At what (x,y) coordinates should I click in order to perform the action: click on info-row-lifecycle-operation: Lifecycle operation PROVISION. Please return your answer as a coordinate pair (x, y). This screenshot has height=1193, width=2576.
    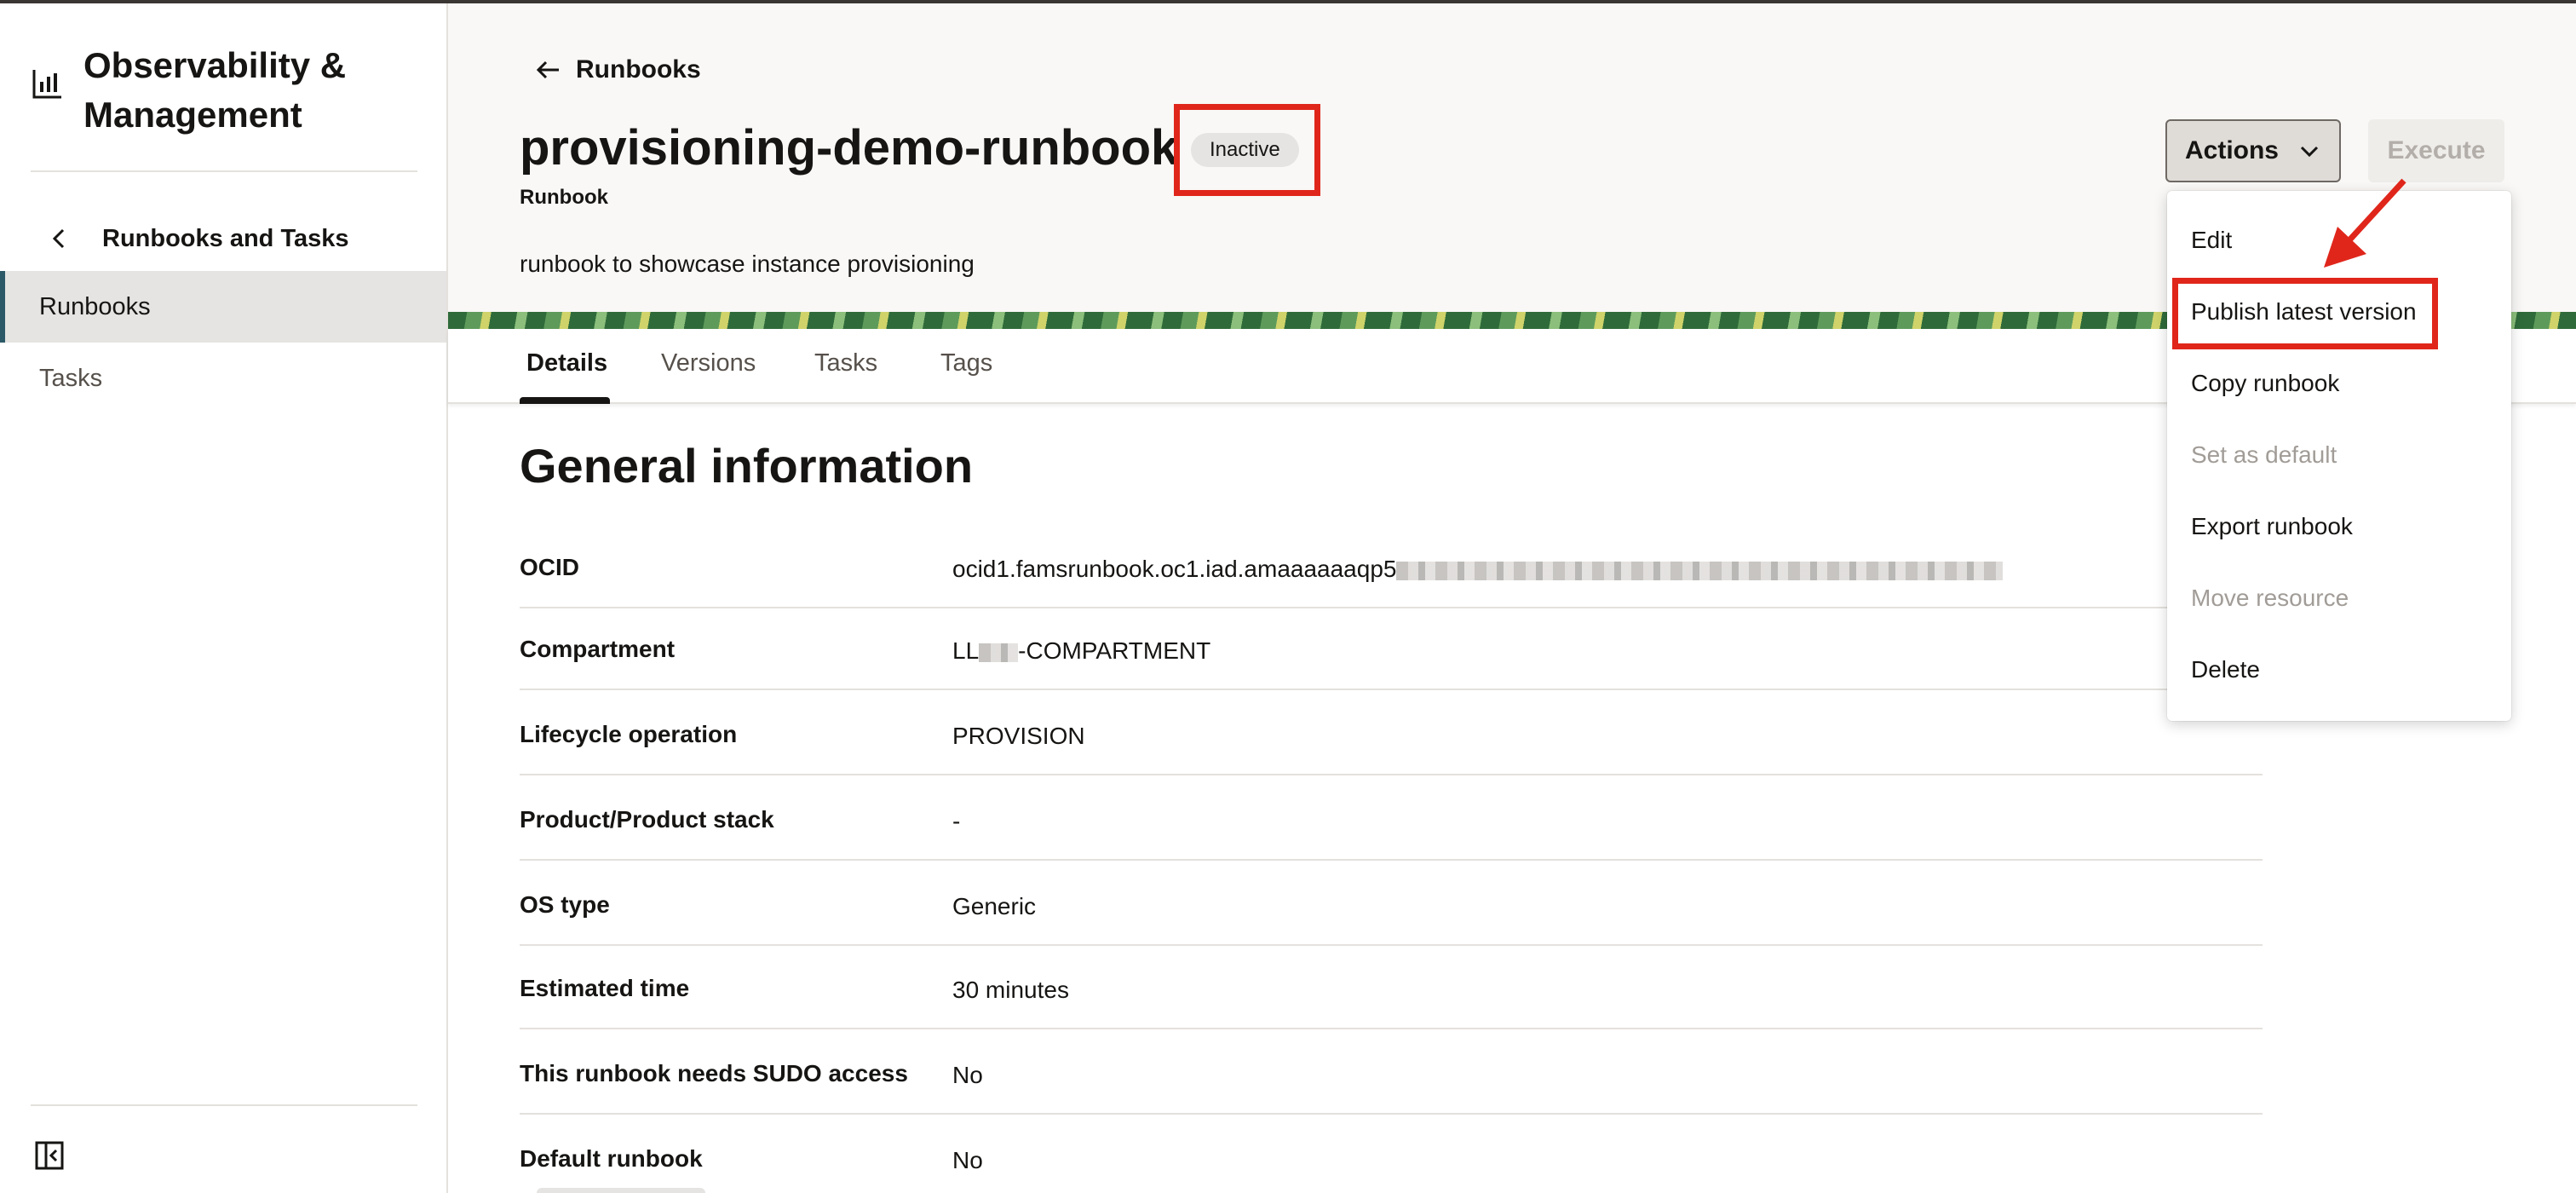
    Looking at the image, I should click on (1392, 732).